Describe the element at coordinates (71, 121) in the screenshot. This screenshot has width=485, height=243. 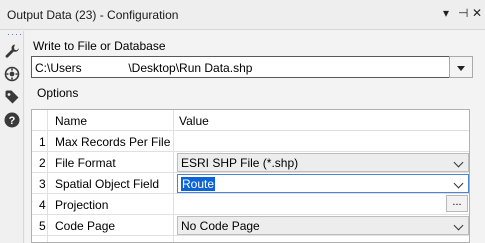
I see `column-header-name: Name` at that location.